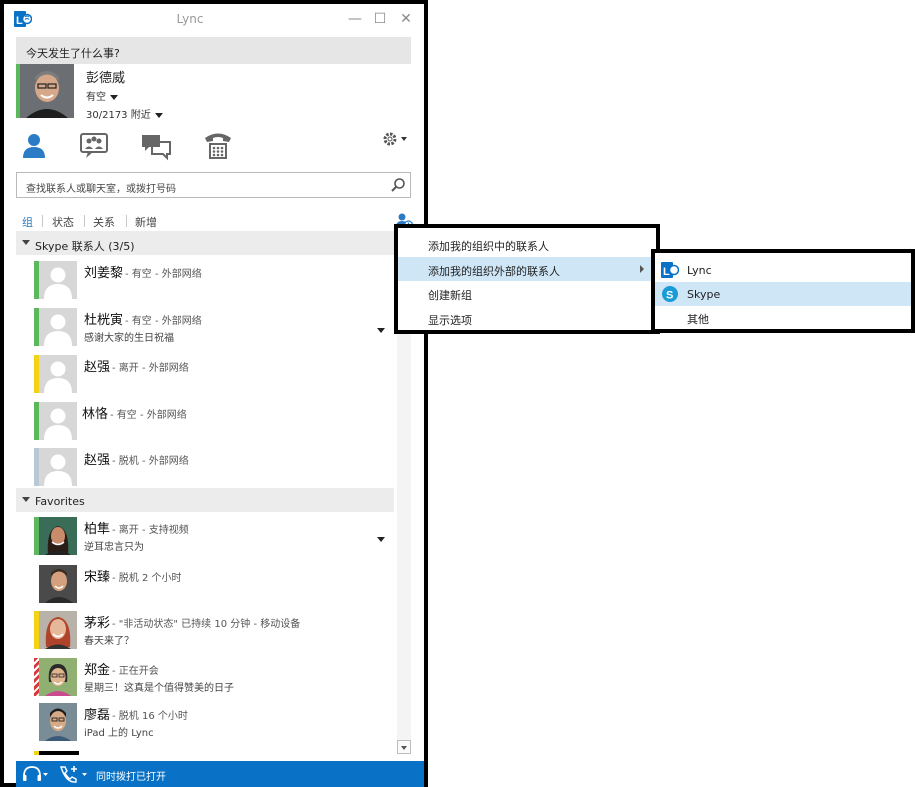 This screenshot has width=915, height=787. What do you see at coordinates (213, 185) in the screenshot?
I see `search-input: 查找联系人或聊天室，或拨打号码` at bounding box center [213, 185].